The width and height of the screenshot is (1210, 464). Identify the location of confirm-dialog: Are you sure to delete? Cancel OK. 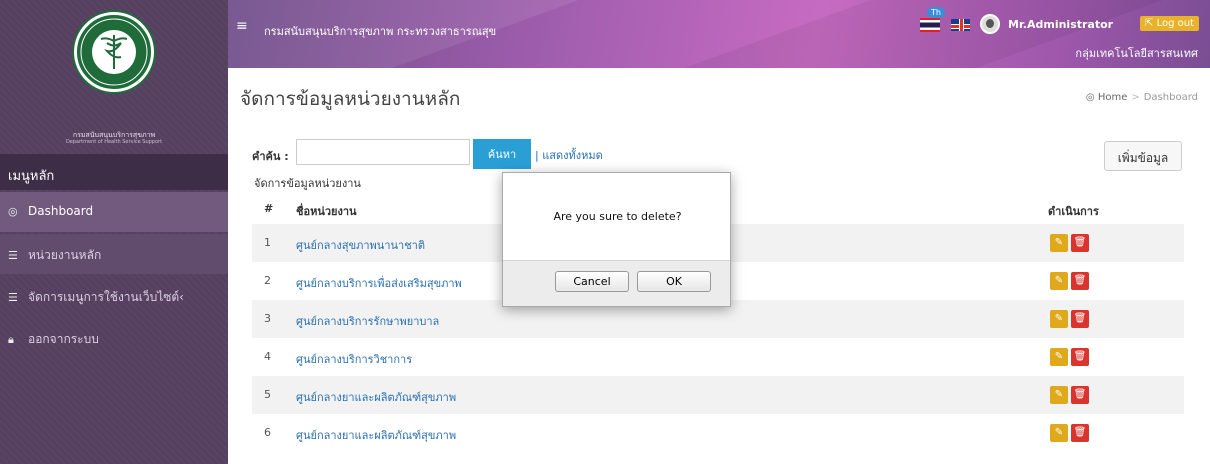
(616, 239).